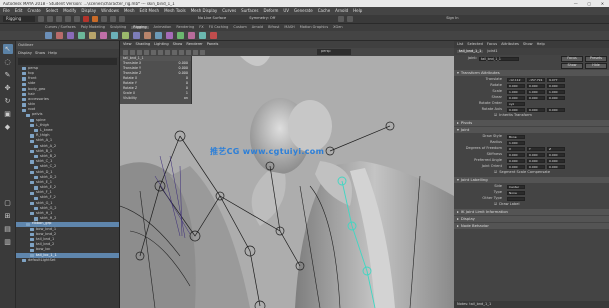 The height and width of the screenshot is (308, 609). What do you see at coordinates (195, 52) in the screenshot?
I see `xray-joints-icon` at bounding box center [195, 52].